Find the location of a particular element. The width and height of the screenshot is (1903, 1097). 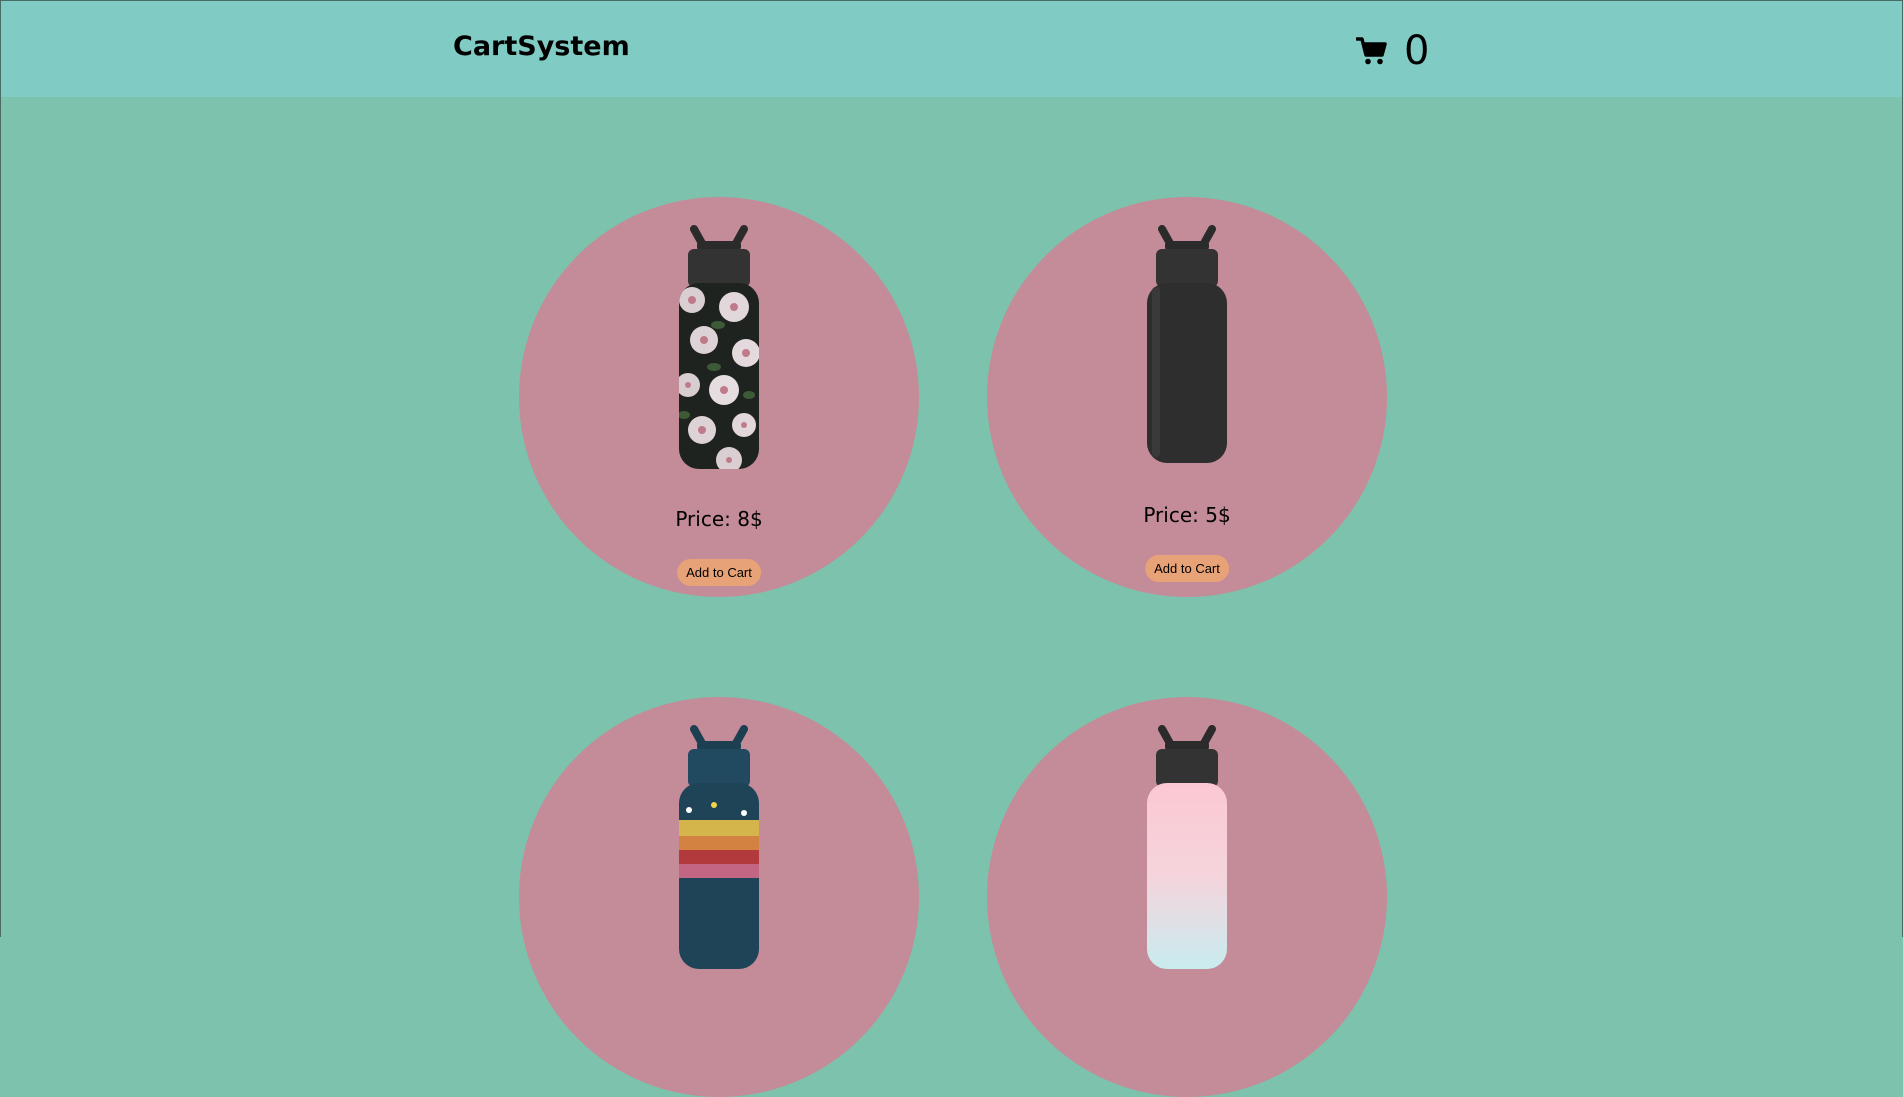

product-card: Price: 8$ Add to Cart is located at coordinates (719, 397).